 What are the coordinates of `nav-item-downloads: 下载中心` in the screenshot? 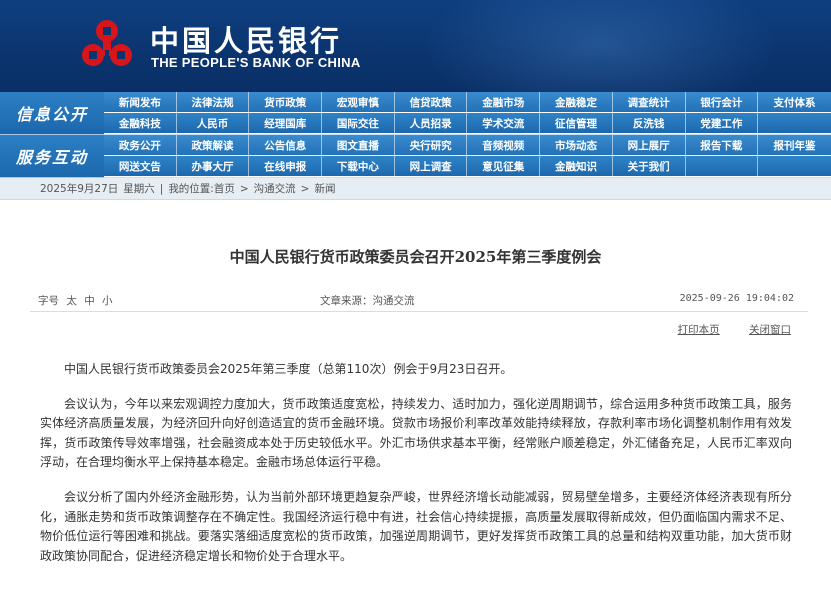 It's located at (358, 166).